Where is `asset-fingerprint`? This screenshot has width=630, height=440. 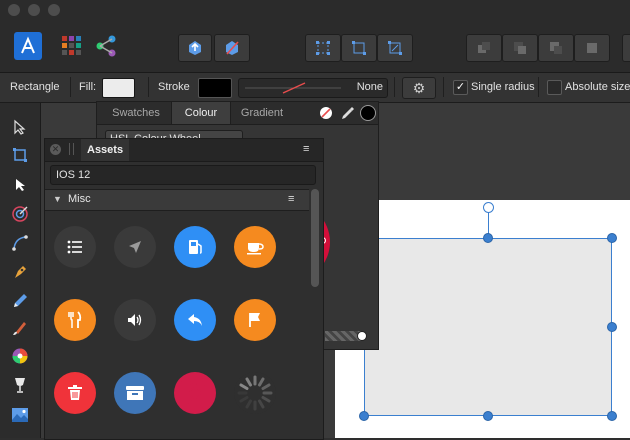 asset-fingerprint is located at coordinates (195, 393).